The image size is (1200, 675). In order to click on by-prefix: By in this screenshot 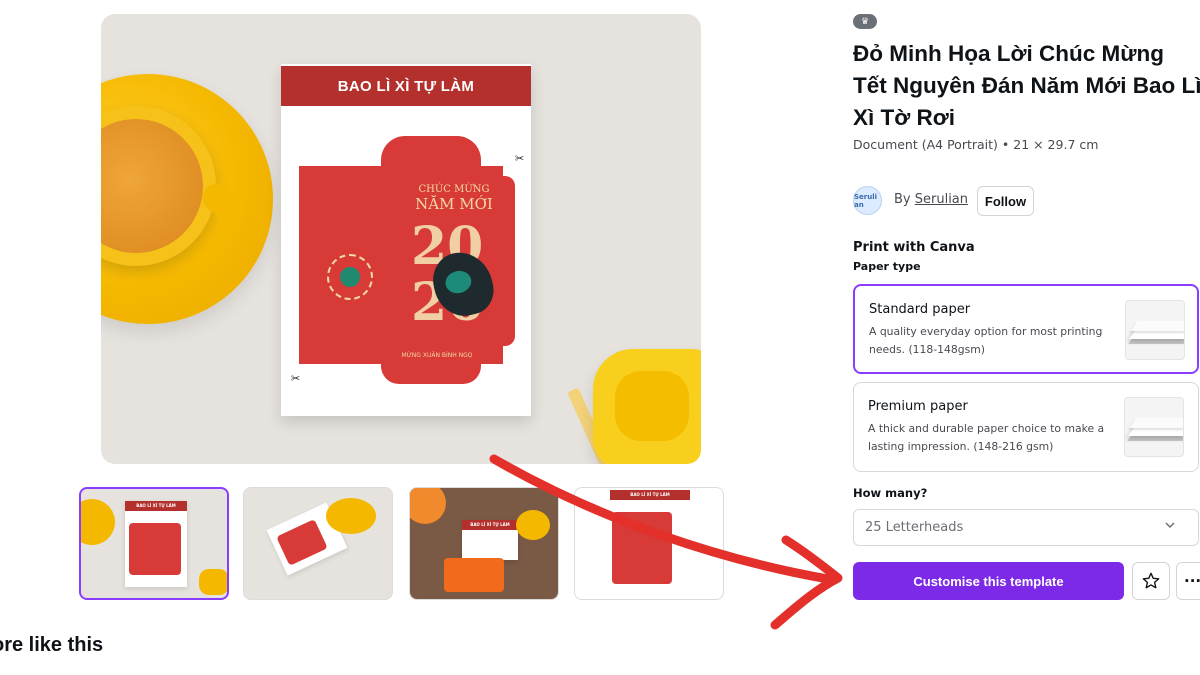, I will do `click(904, 199)`.